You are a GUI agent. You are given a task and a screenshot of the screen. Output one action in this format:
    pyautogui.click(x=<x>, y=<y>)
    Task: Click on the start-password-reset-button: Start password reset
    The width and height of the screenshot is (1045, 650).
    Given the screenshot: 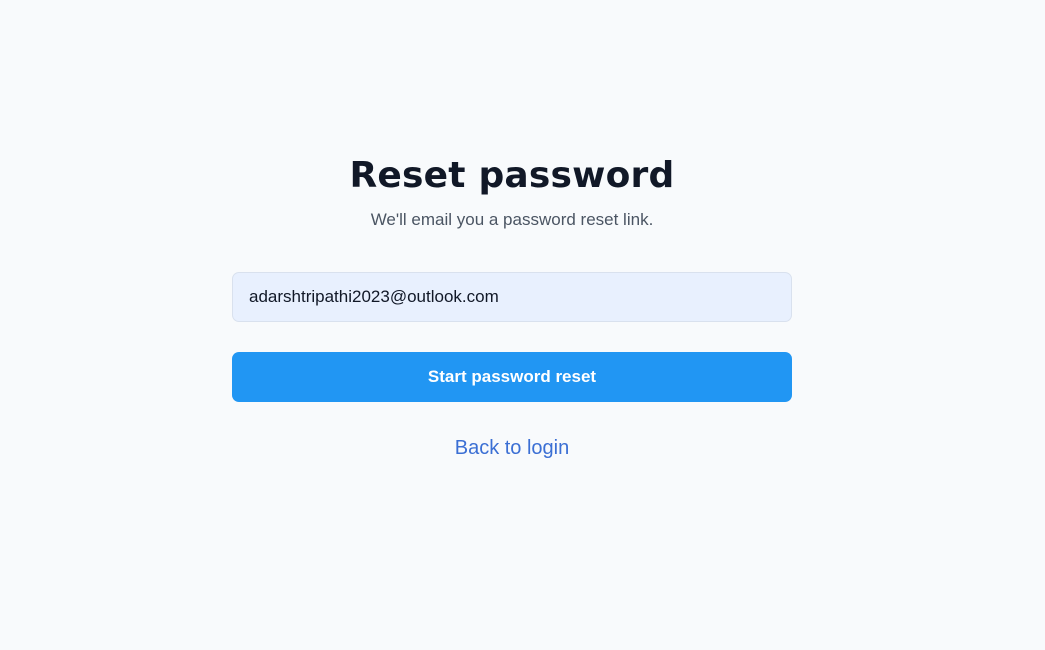 What is the action you would take?
    pyautogui.click(x=512, y=377)
    